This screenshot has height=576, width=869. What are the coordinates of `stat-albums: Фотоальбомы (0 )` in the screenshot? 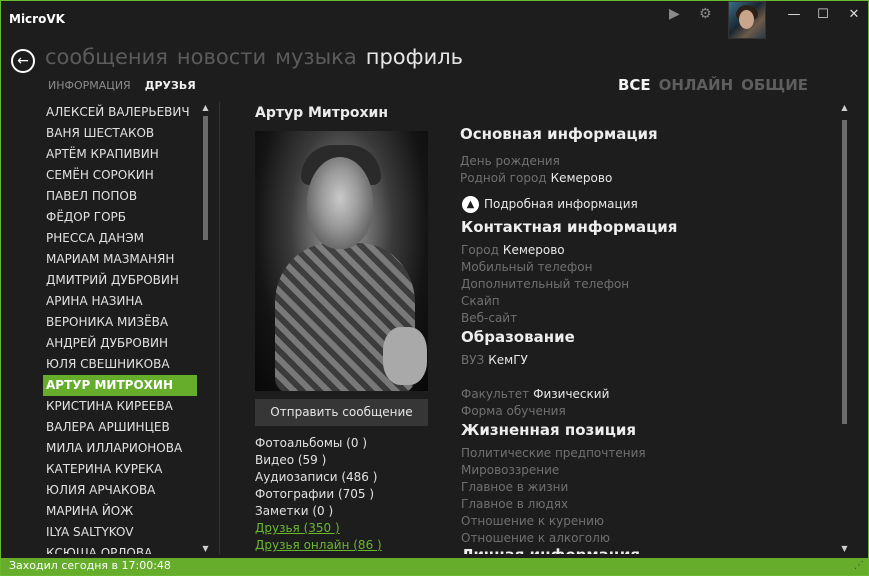 It's located at (318, 443).